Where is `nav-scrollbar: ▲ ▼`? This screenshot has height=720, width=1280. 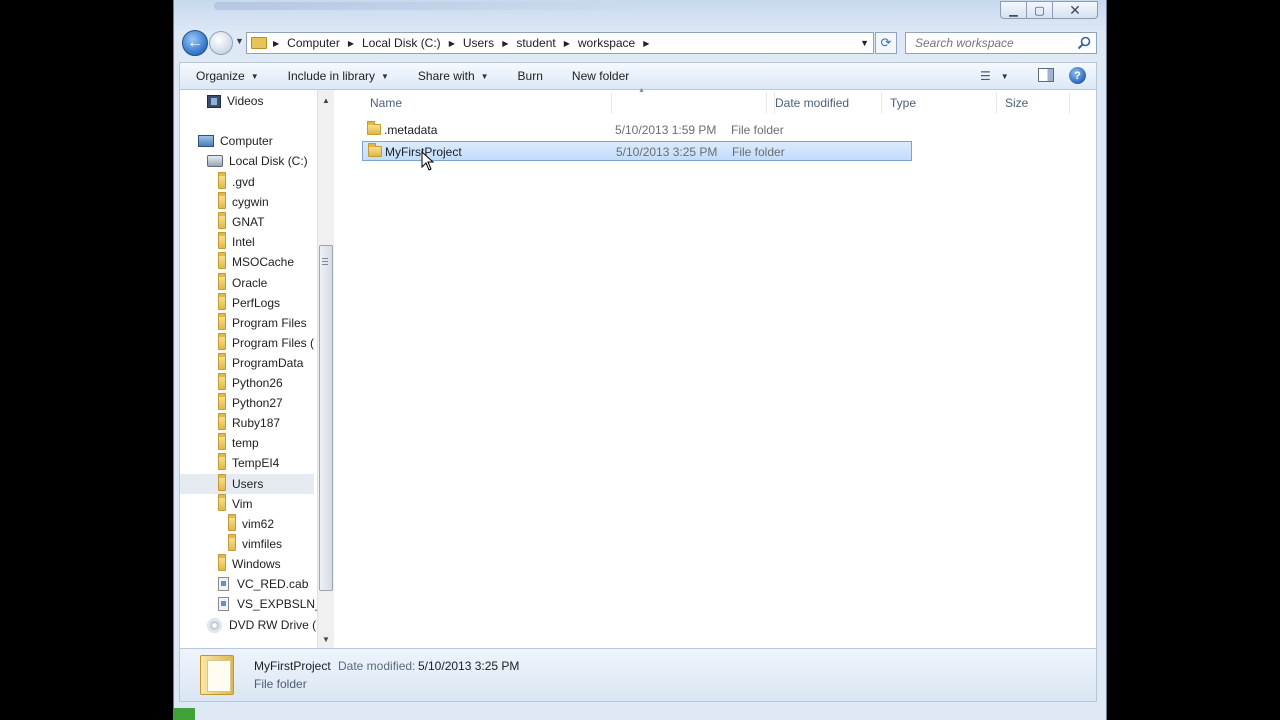
nav-scrollbar: ▲ ▼ is located at coordinates (325, 369).